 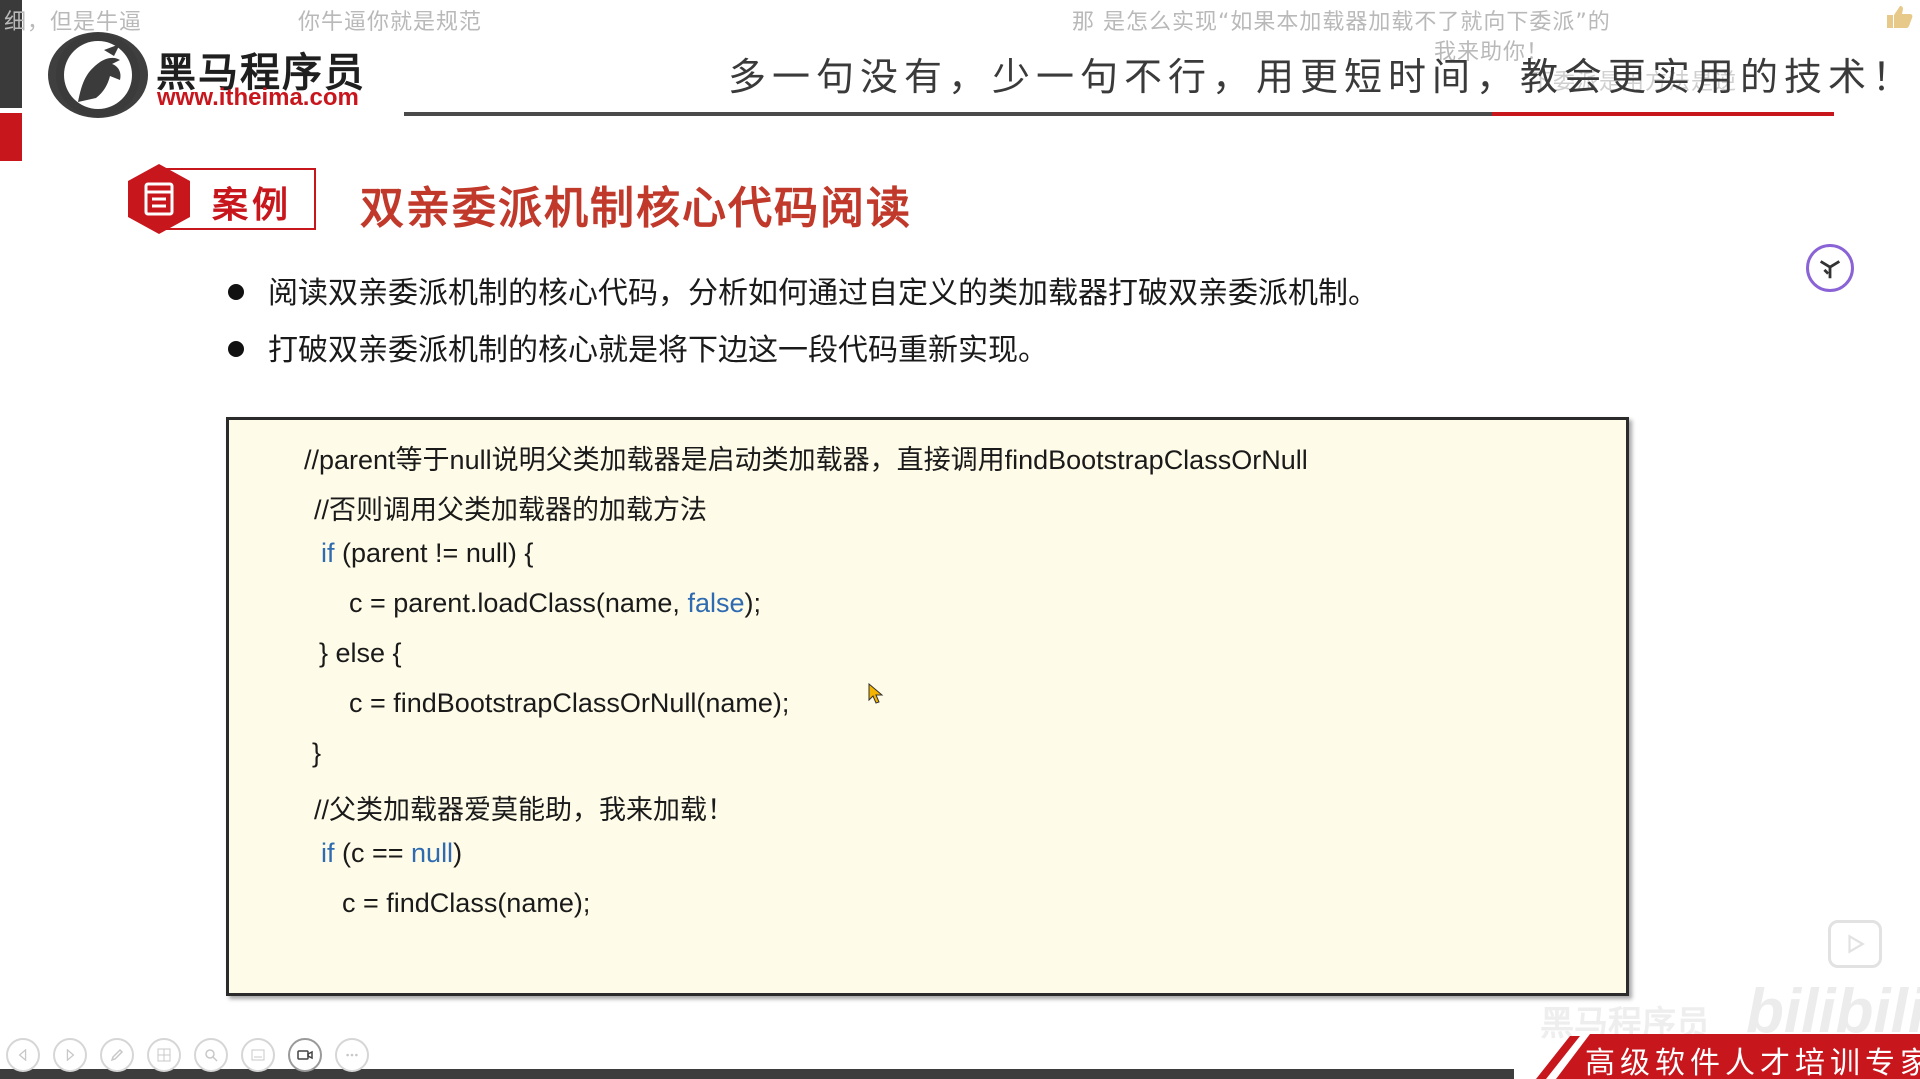 I want to click on code-comment: //否则调用父类加载器的加载方法, so click(x=511, y=510).